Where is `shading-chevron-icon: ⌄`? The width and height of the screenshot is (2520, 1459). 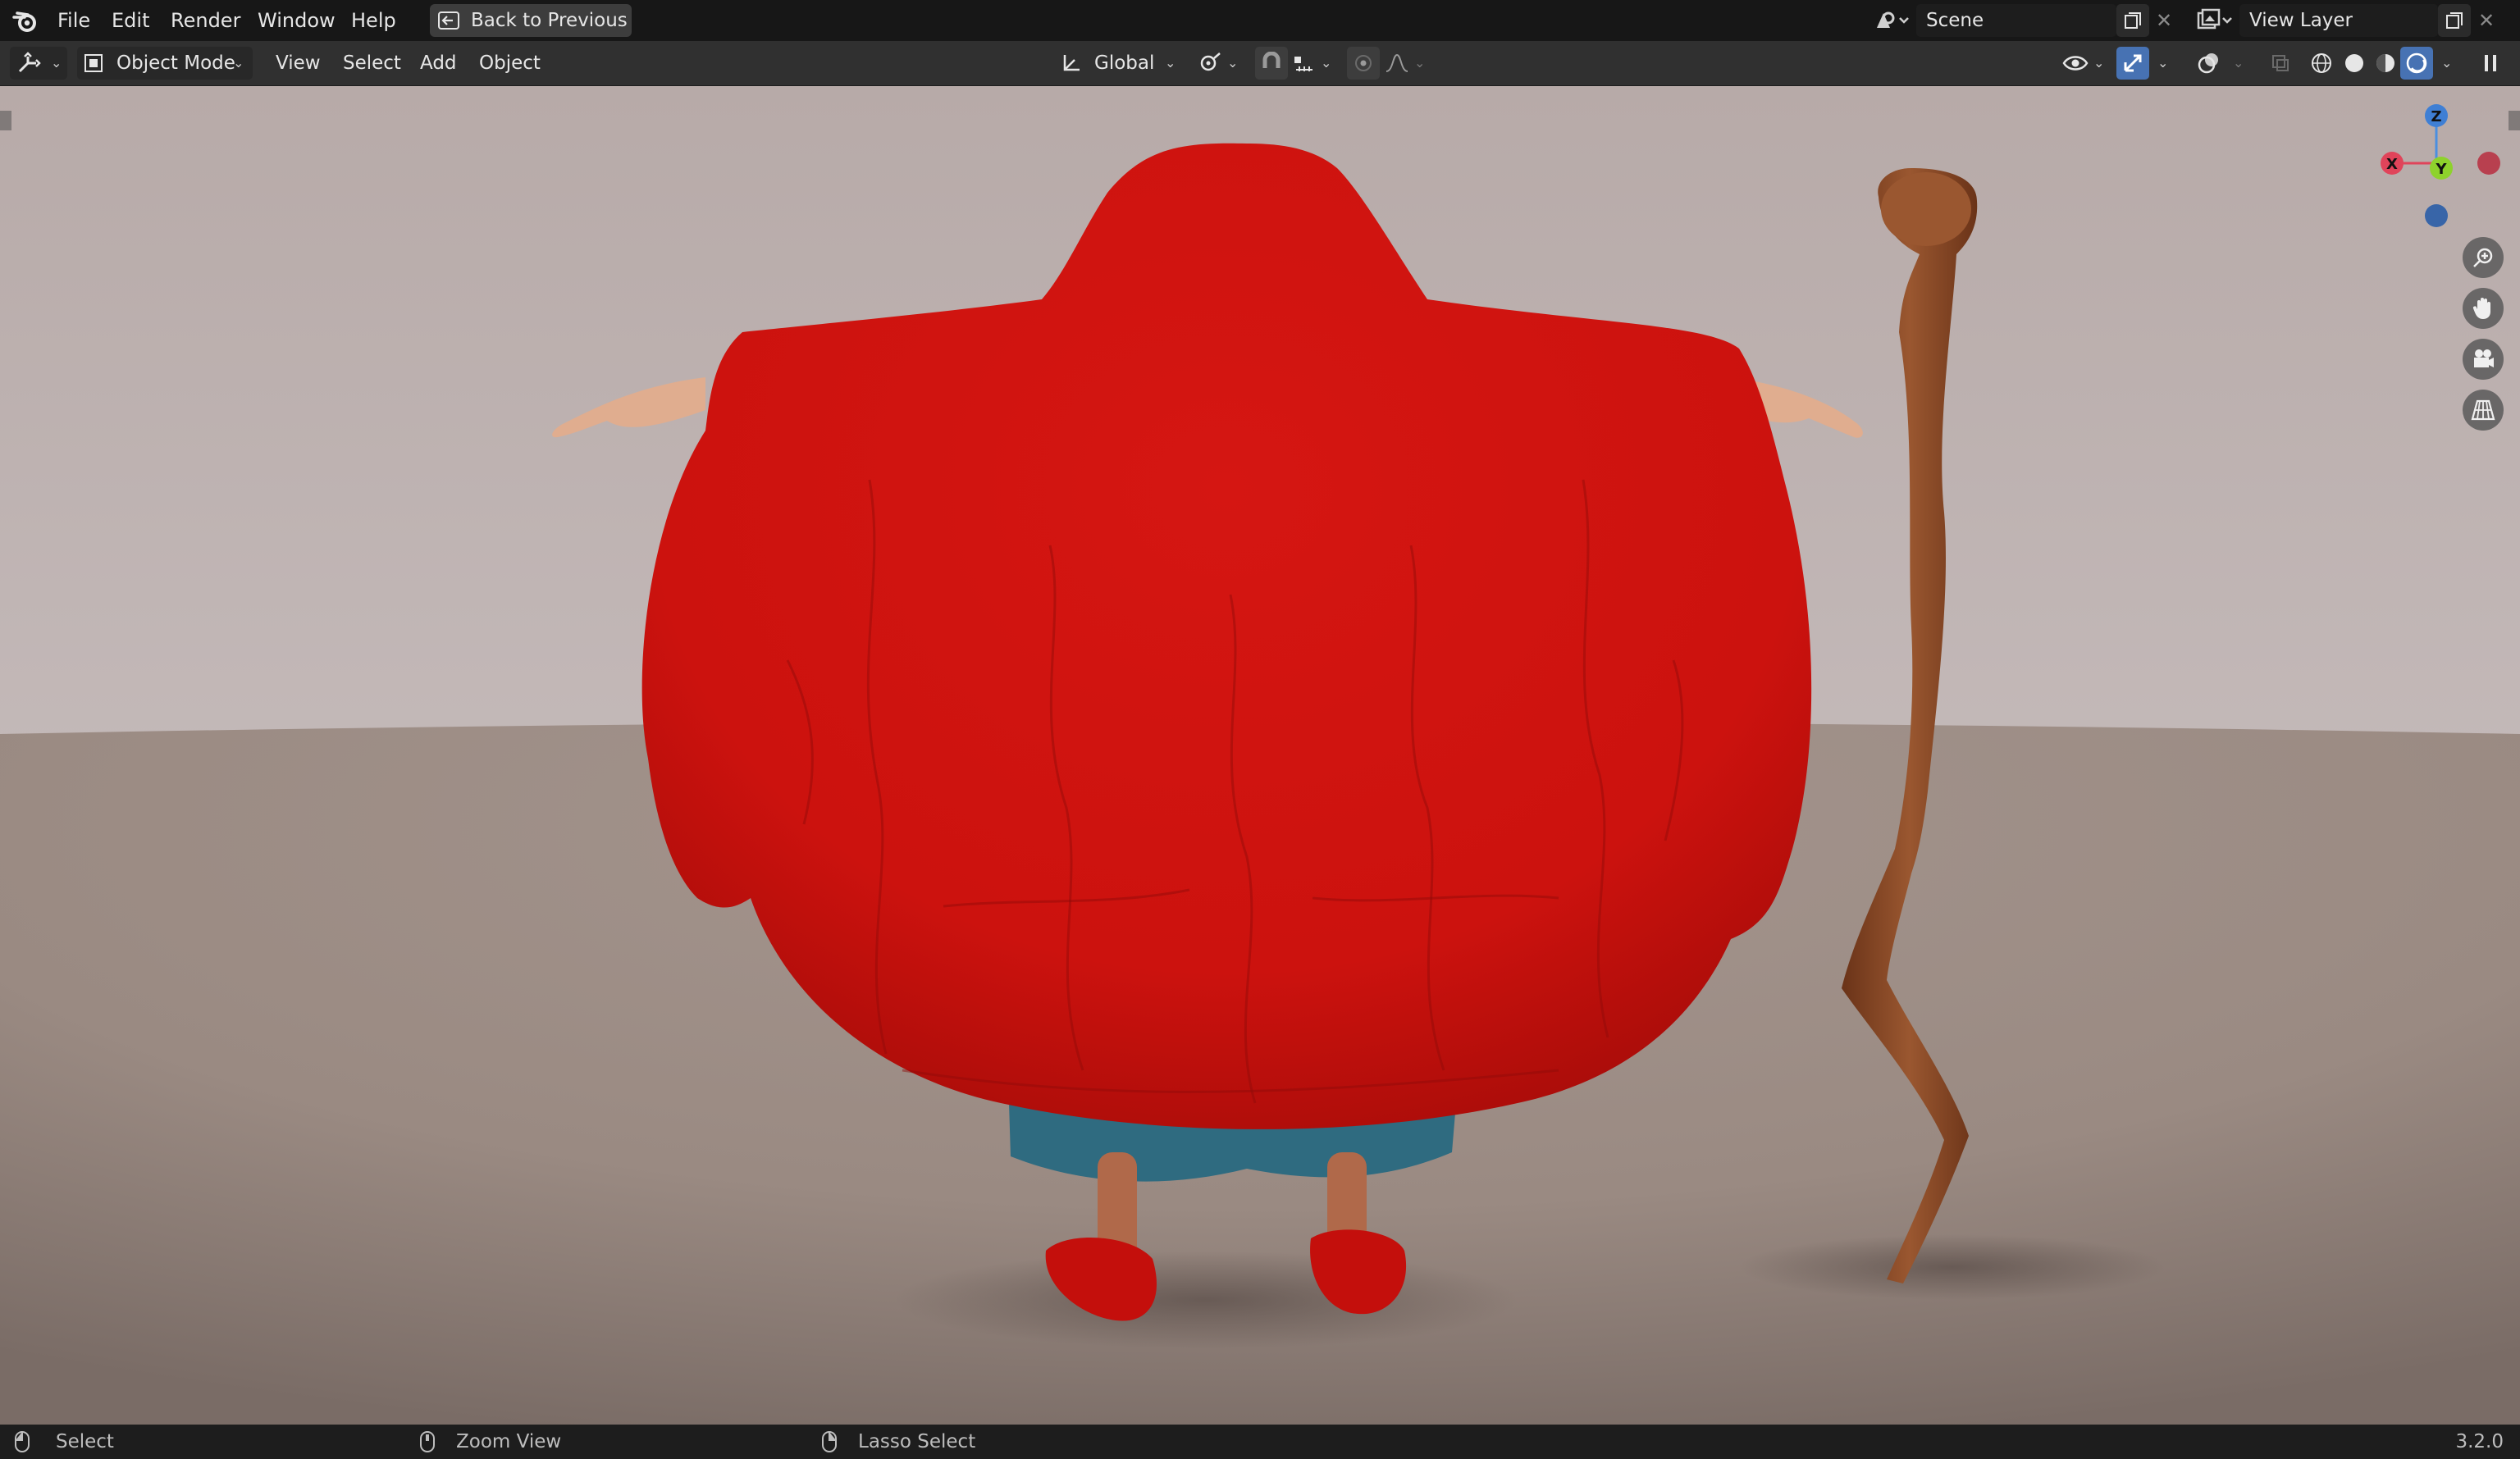 shading-chevron-icon: ⌄ is located at coordinates (2446, 63).